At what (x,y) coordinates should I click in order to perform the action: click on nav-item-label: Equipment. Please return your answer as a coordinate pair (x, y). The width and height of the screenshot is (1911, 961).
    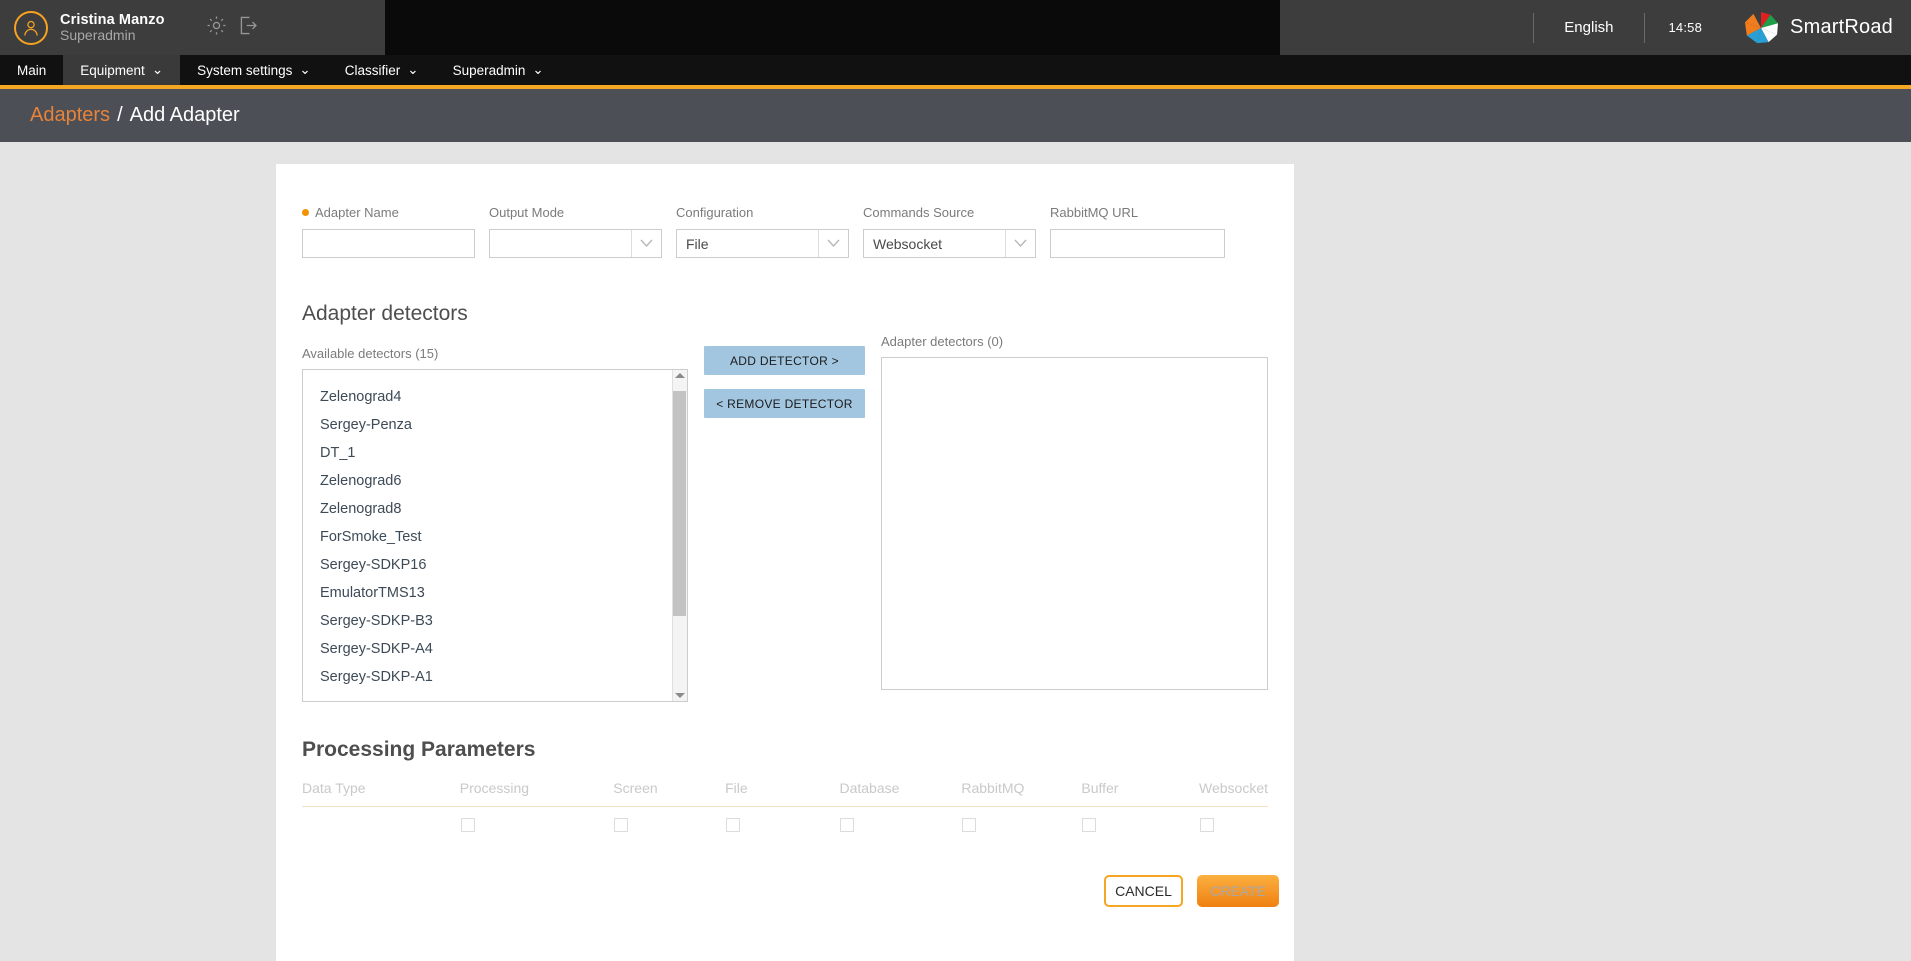
    Looking at the image, I should click on (112, 70).